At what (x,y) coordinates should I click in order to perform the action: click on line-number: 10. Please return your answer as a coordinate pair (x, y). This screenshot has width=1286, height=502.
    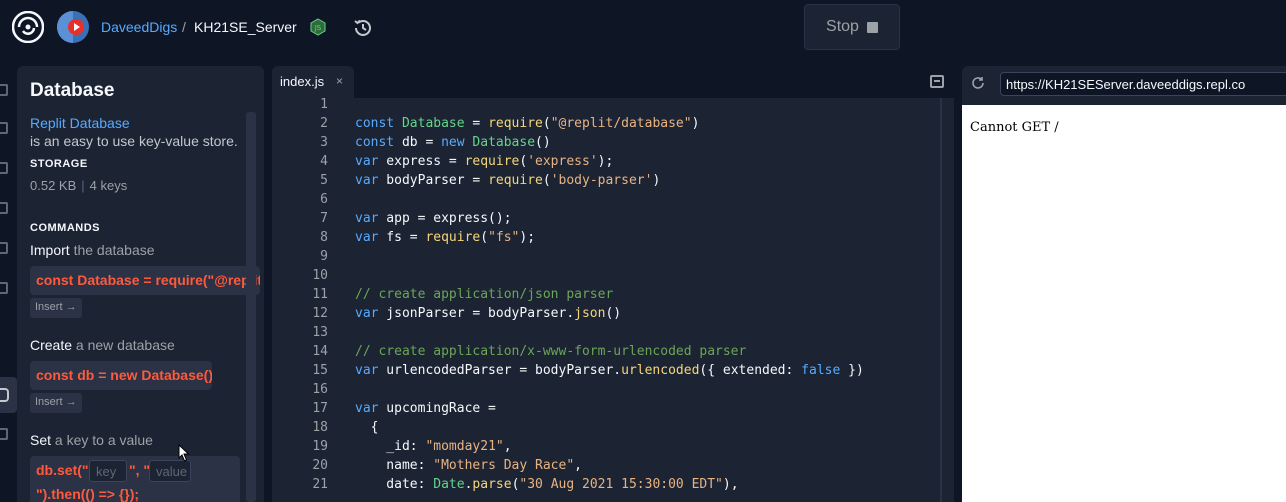
    Looking at the image, I should click on (320, 275).